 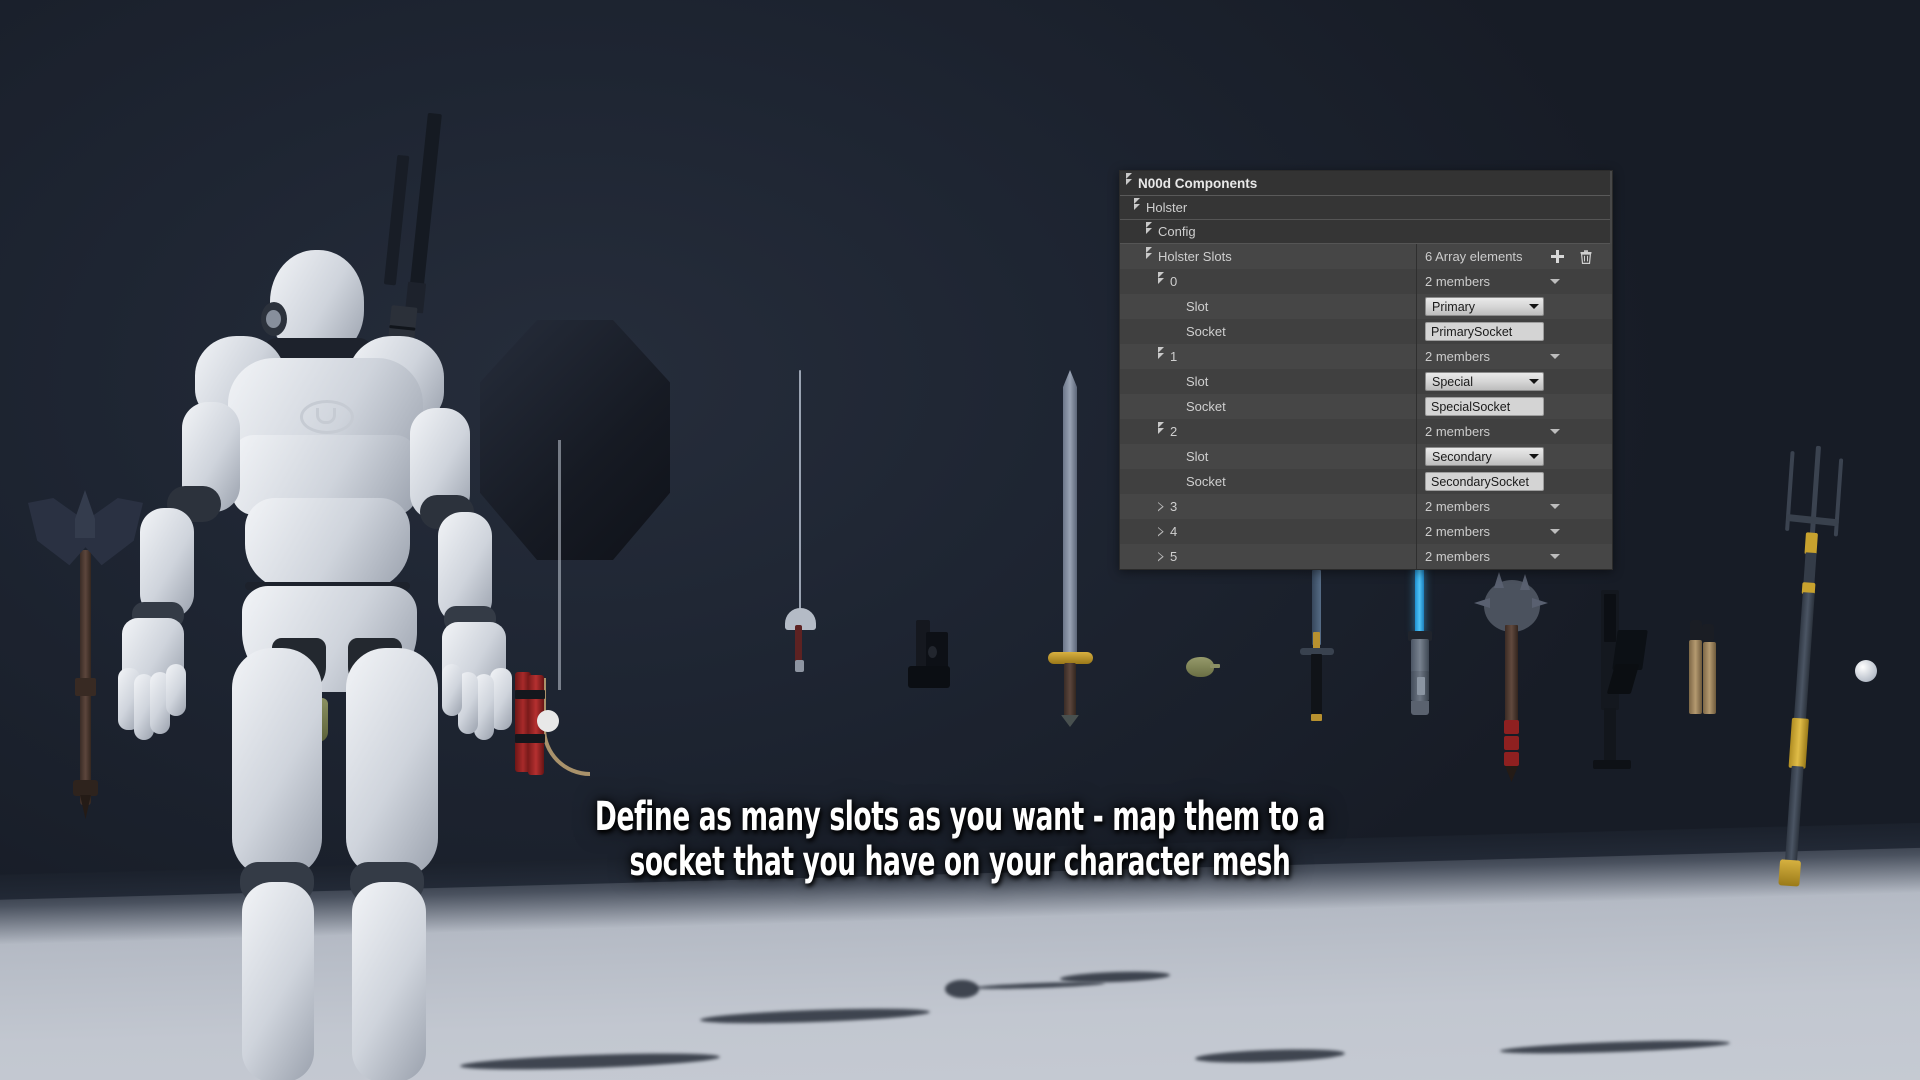 I want to click on socket-input: SecondarySocket, so click(x=1484, y=481).